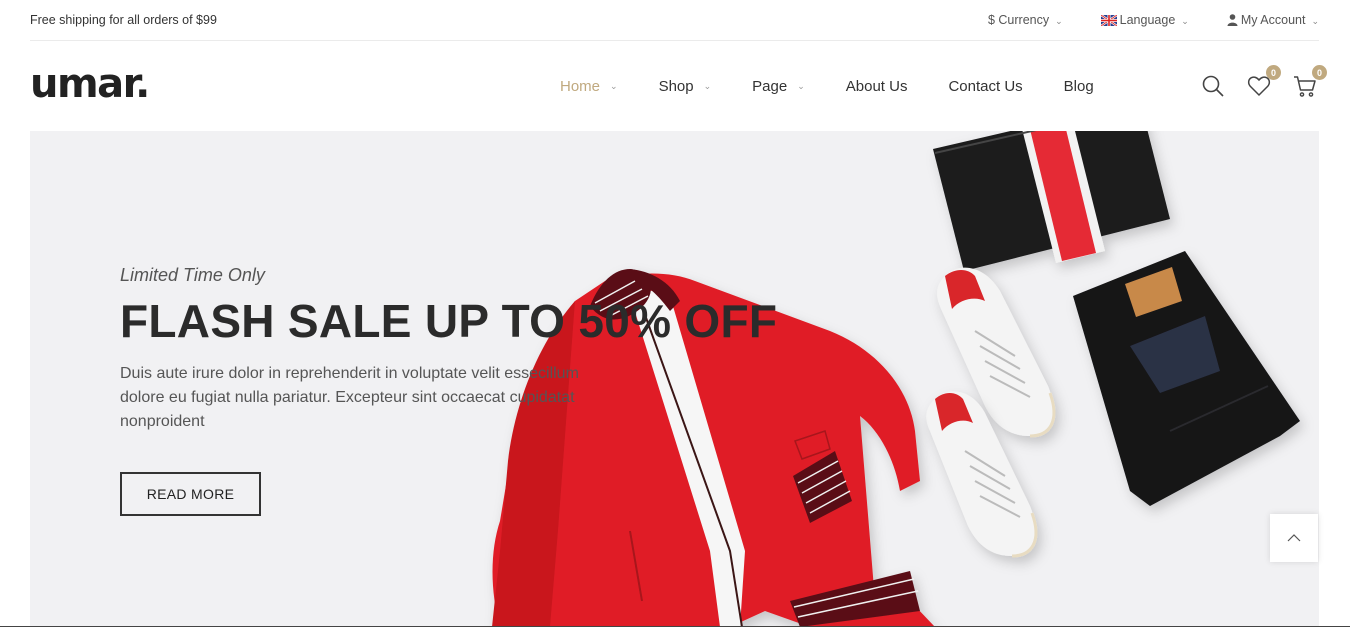  I want to click on nav-label: Blog, so click(1078, 86).